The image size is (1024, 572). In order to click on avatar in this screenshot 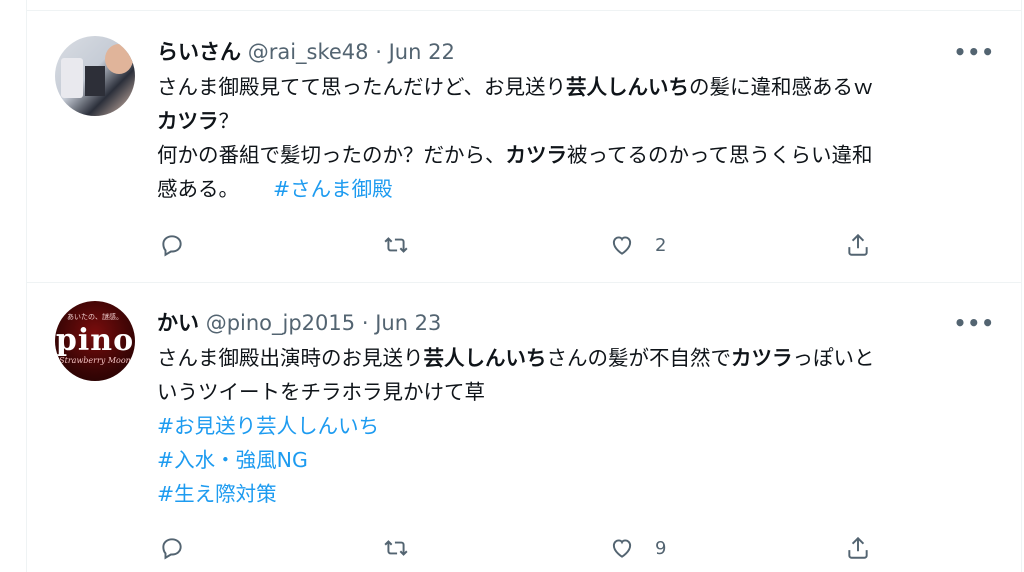, I will do `click(95, 76)`.